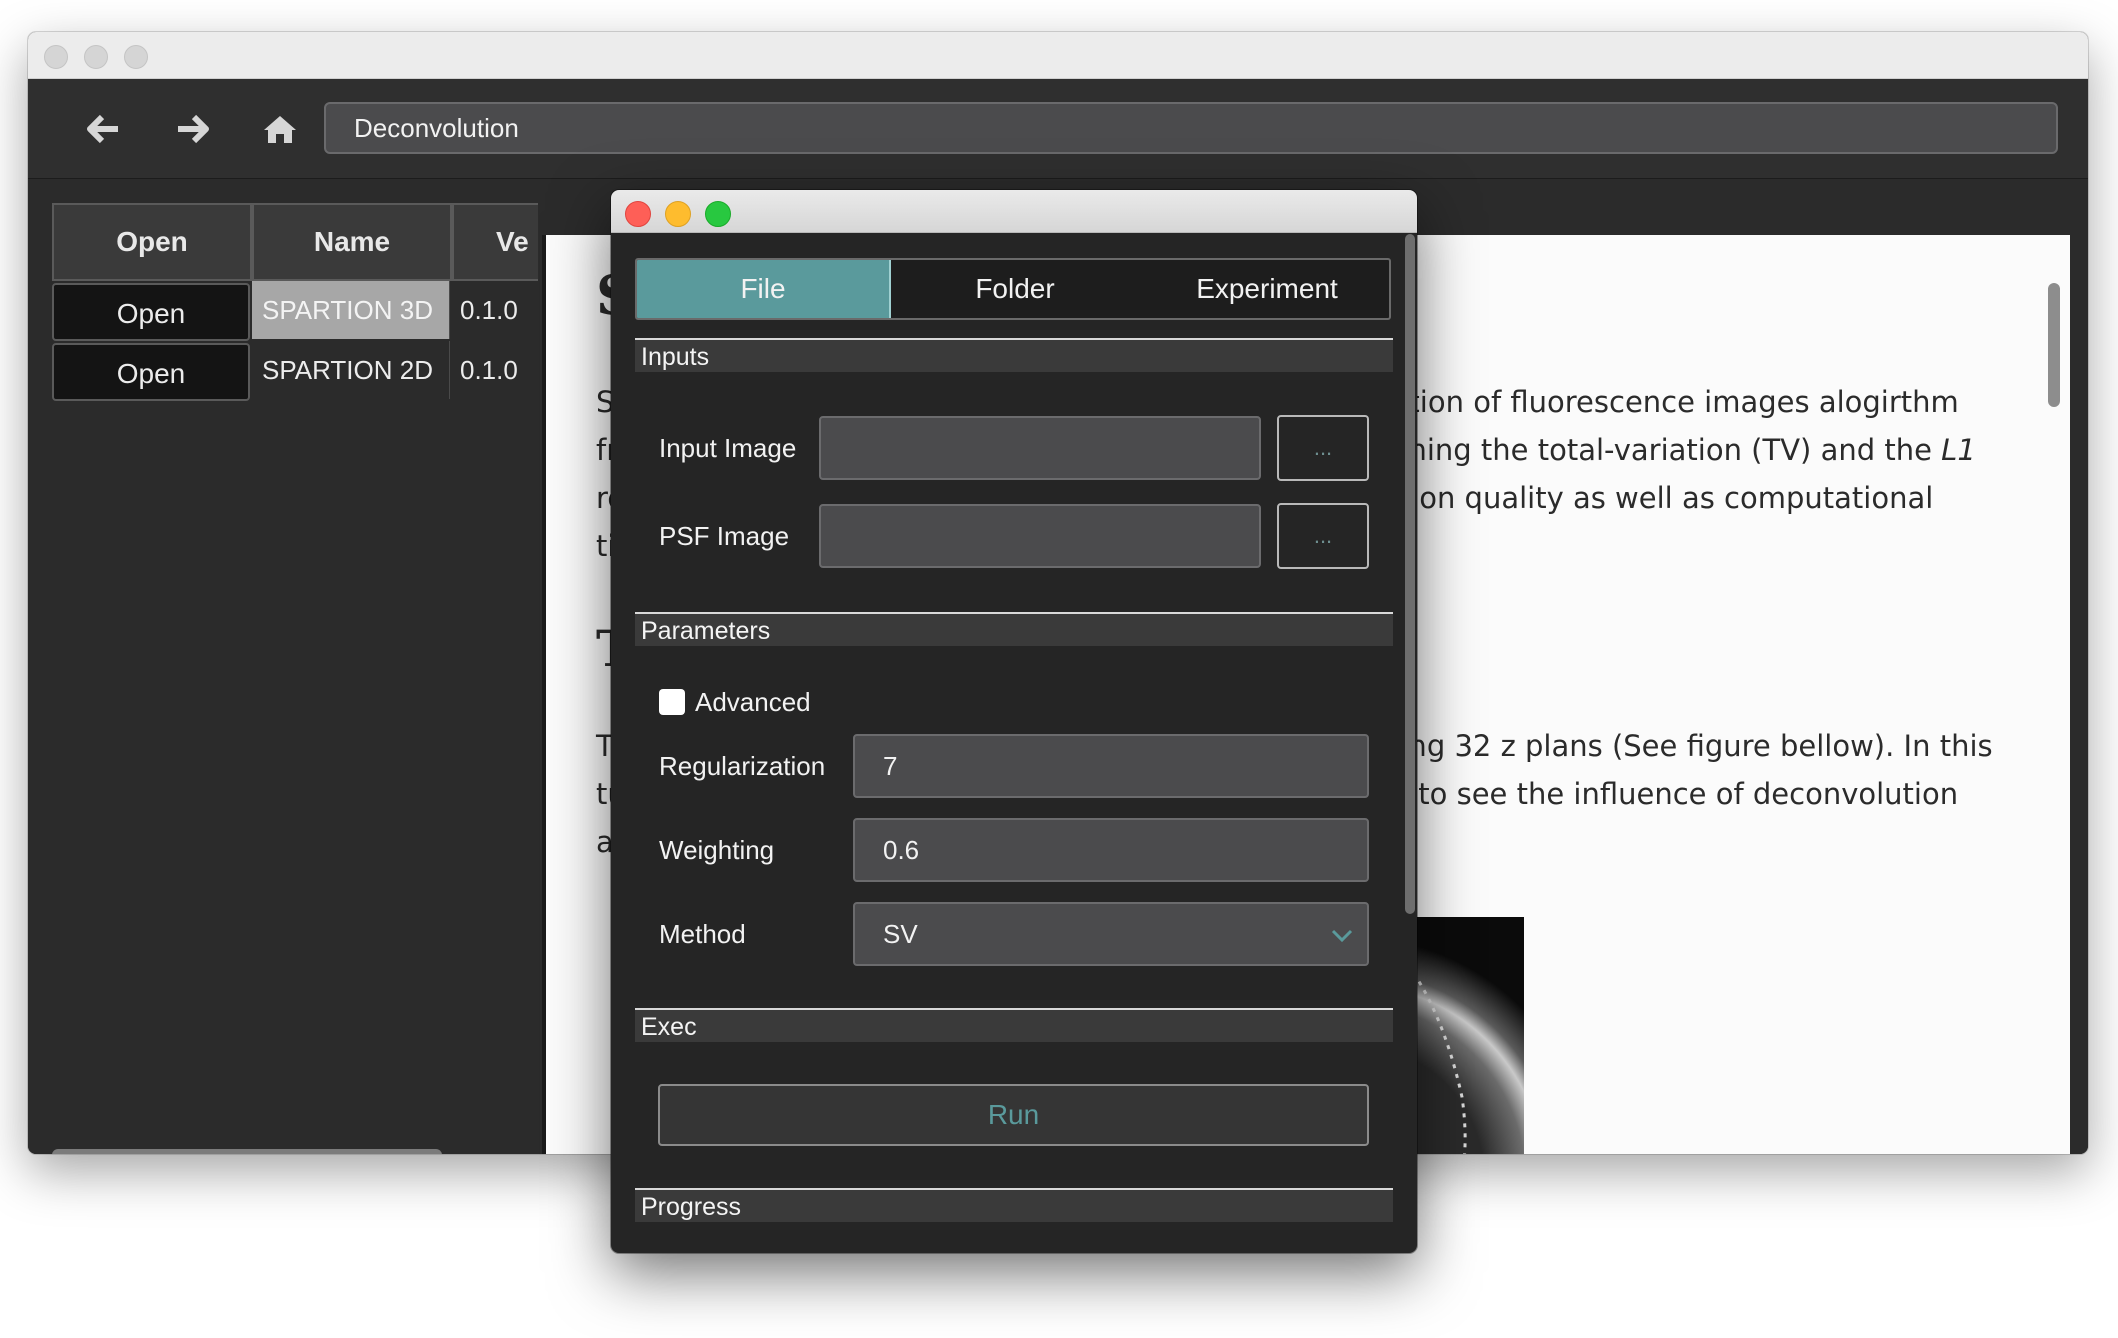 This screenshot has width=2118, height=1338. What do you see at coordinates (351, 310) in the screenshot?
I see `table-cell-name: SPARTION 3D` at bounding box center [351, 310].